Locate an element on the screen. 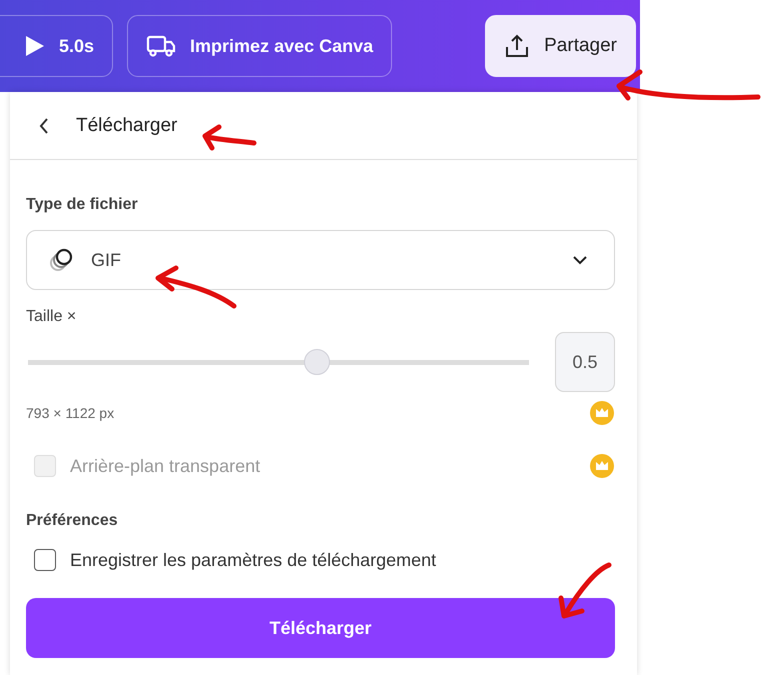  size-value-field: 0.5 is located at coordinates (585, 362).